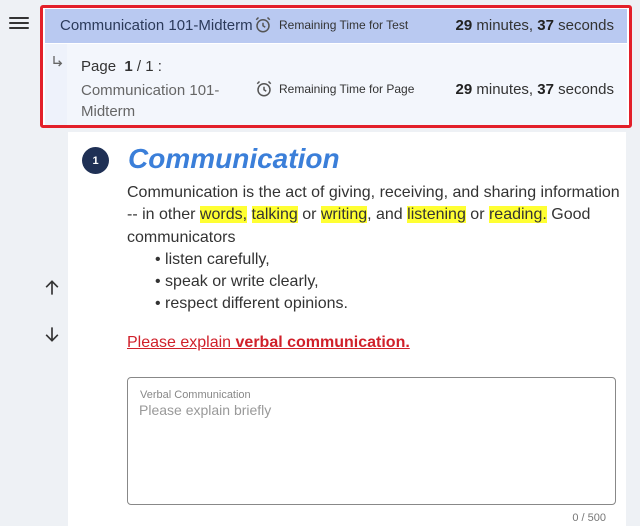  I want to click on test-remaining-label: Remaining Time for Test, so click(344, 25).